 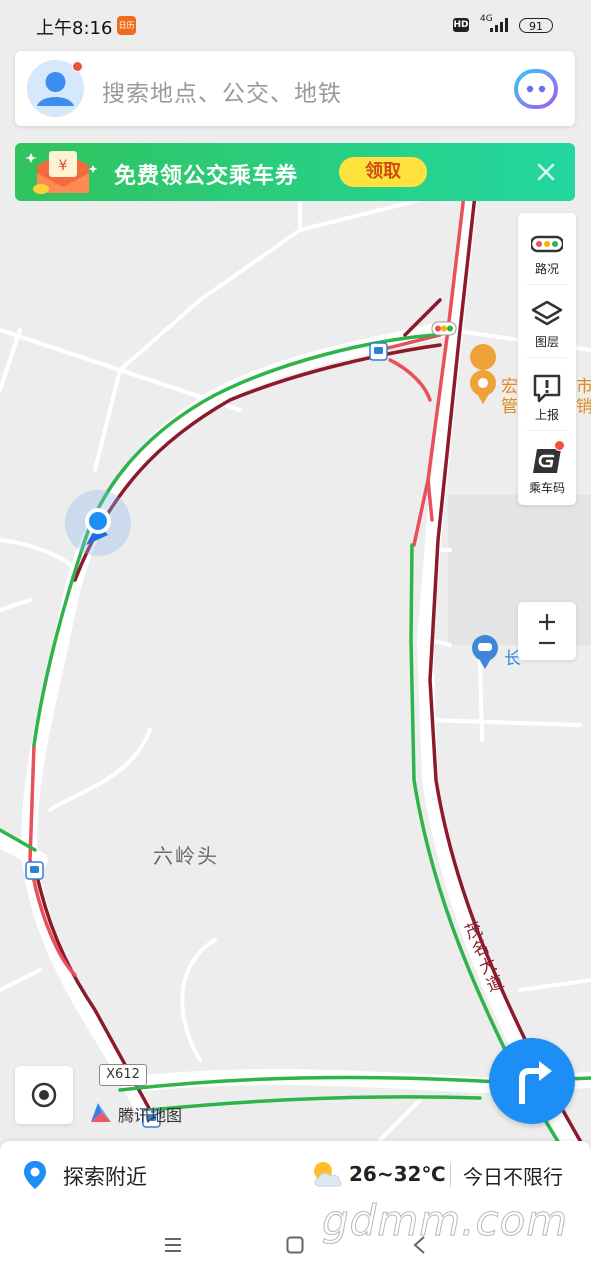 I want to click on claim-button: 领取, so click(x=383, y=172).